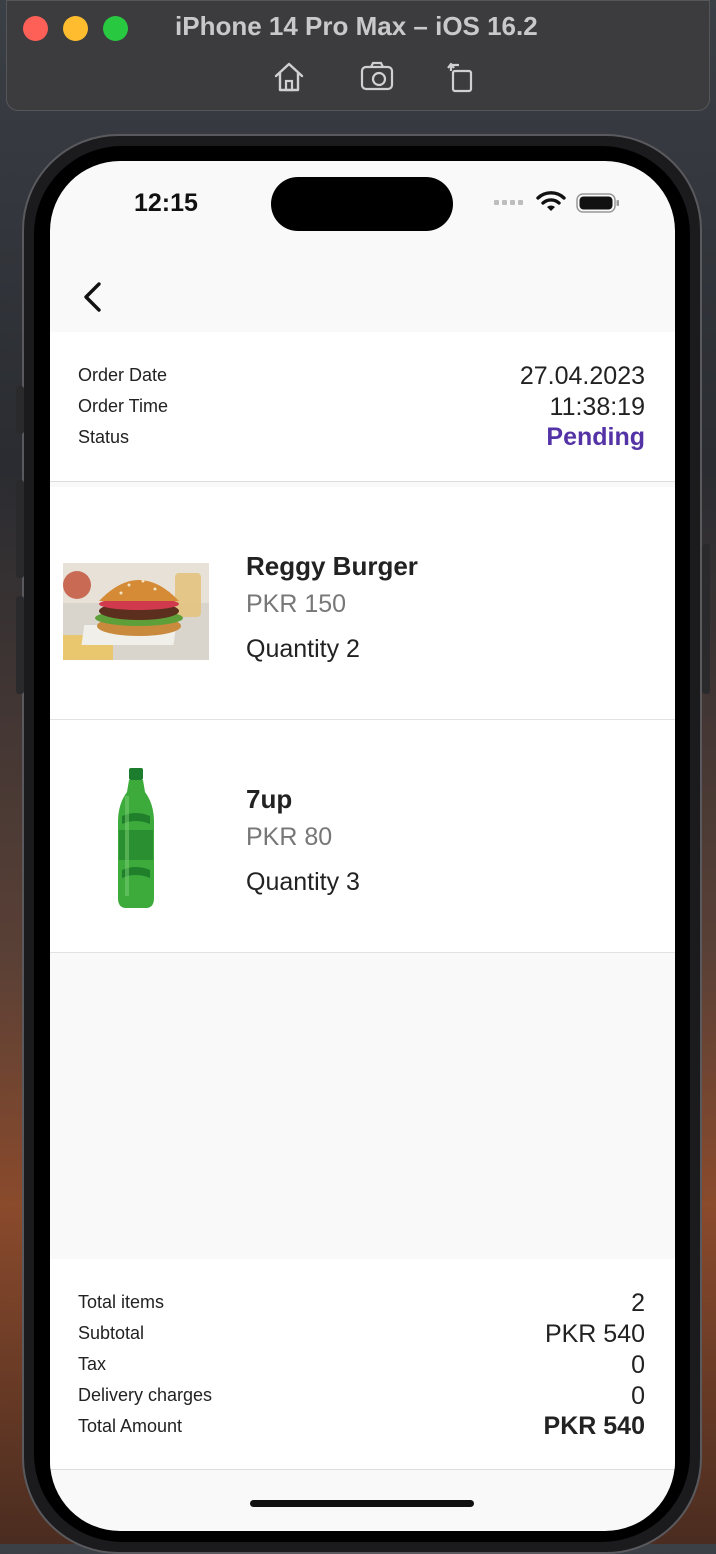 This screenshot has height=1554, width=716. What do you see at coordinates (123, 406) in the screenshot?
I see `order-time-label: Order Time` at bounding box center [123, 406].